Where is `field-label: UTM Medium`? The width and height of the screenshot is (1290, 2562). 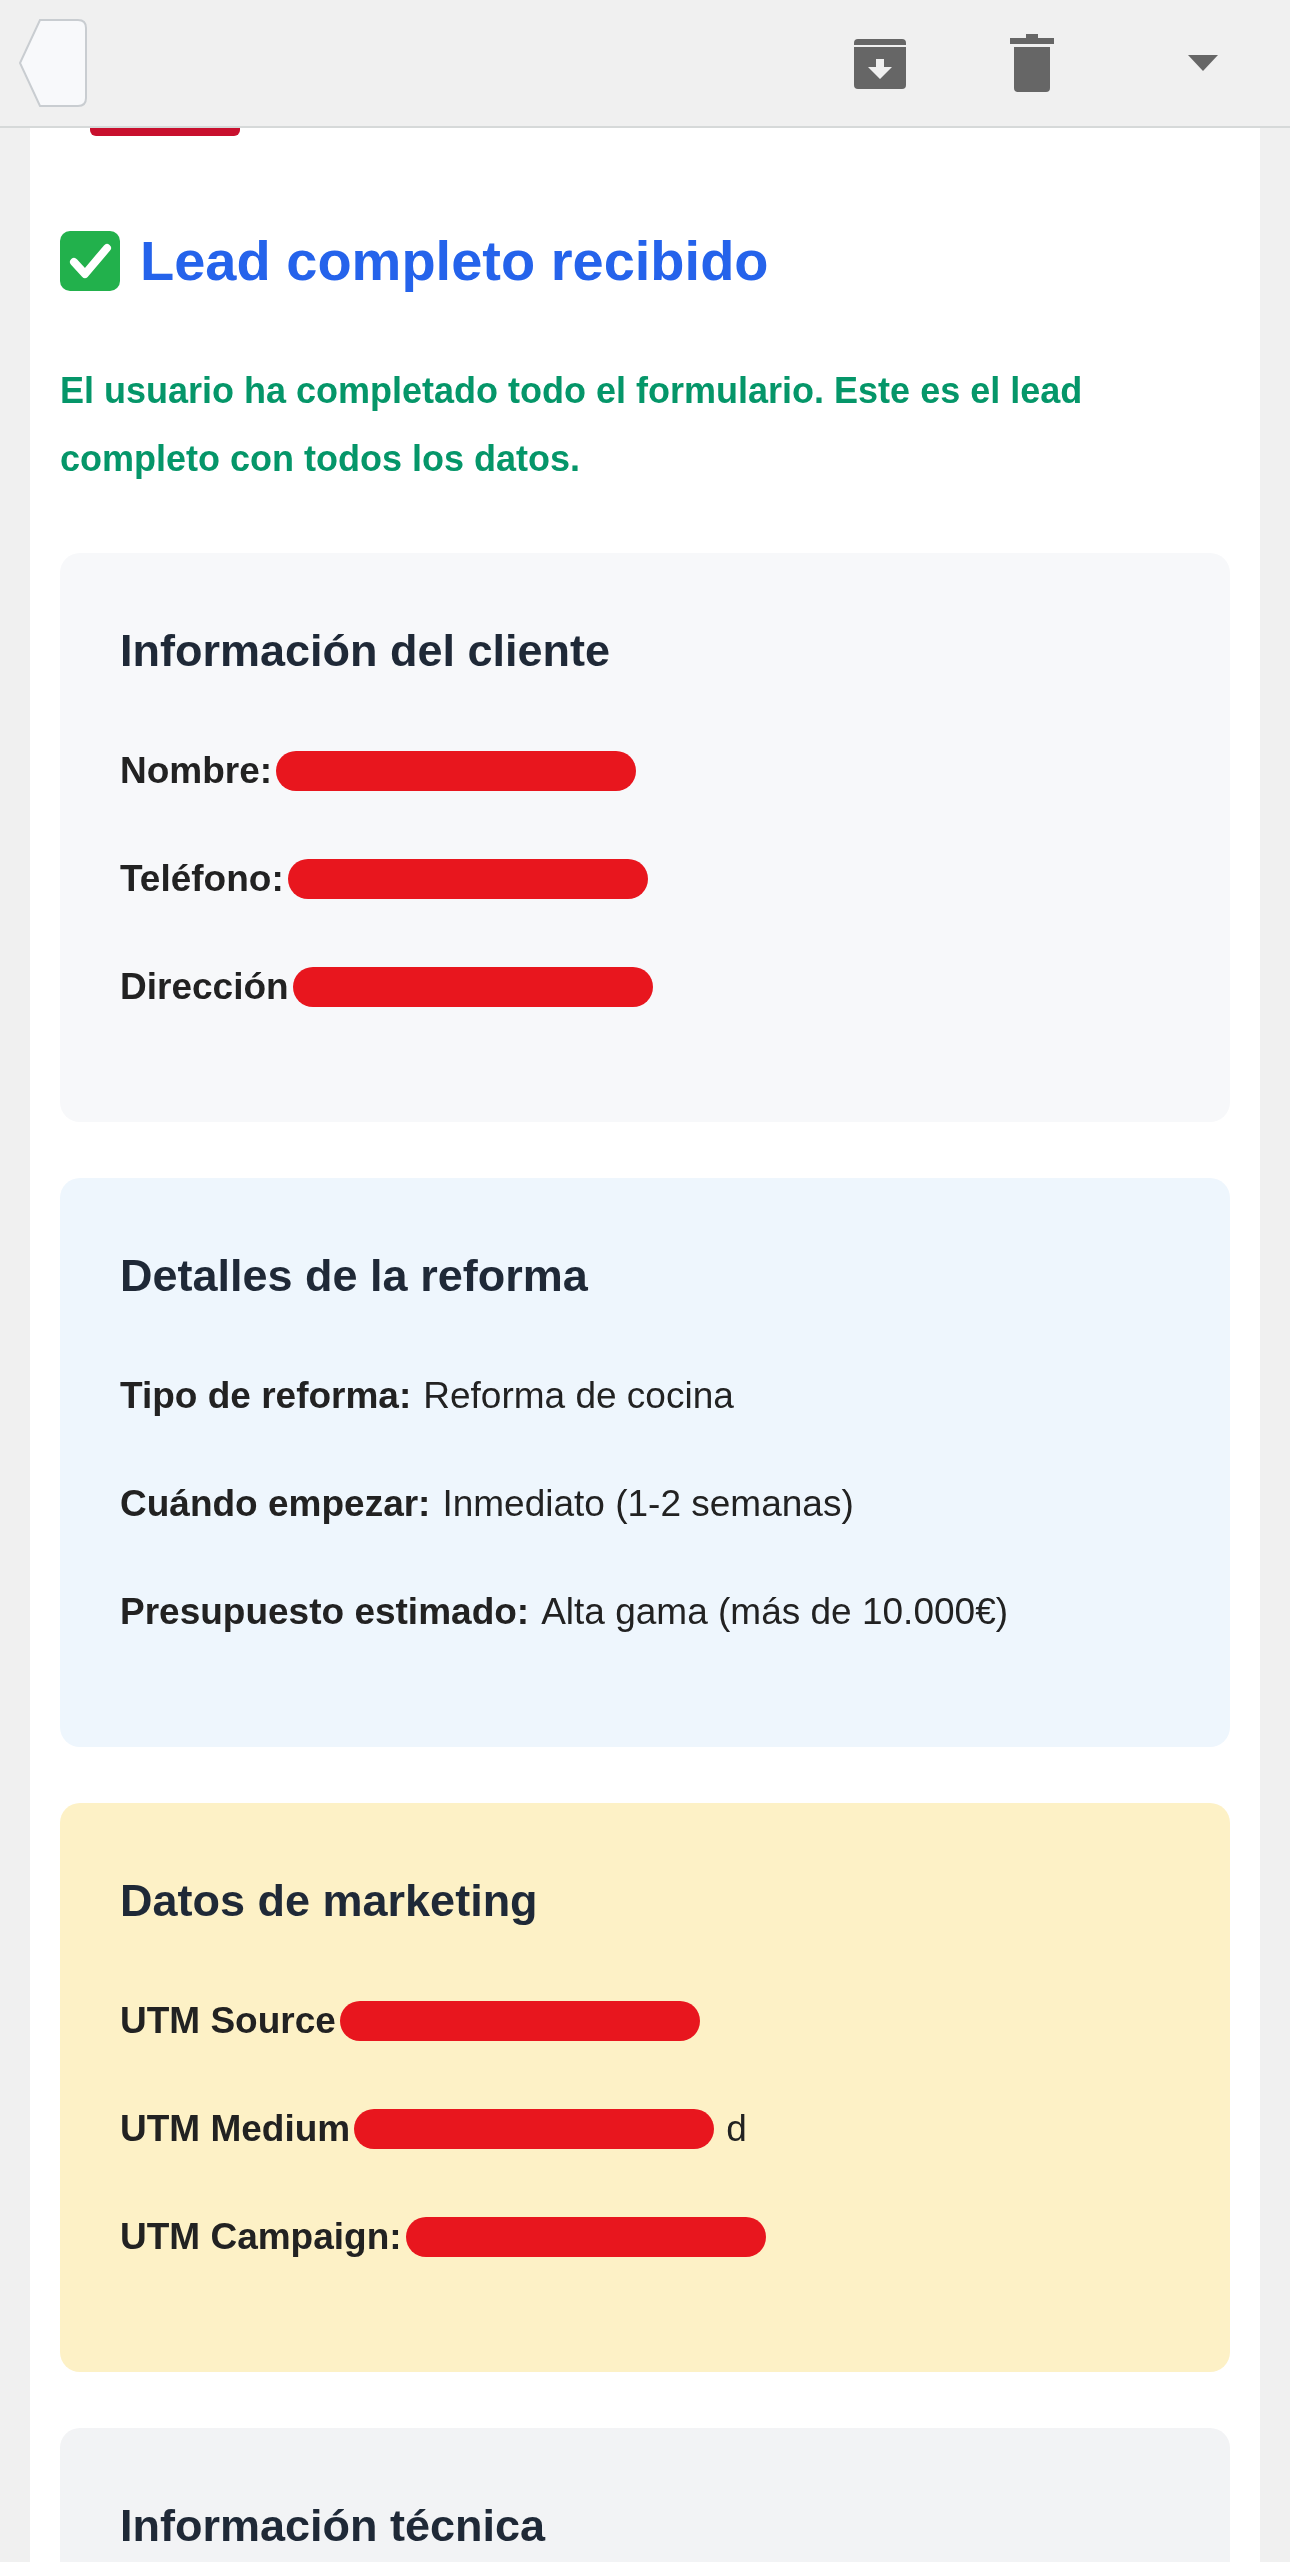
field-label: UTM Medium is located at coordinates (235, 2129).